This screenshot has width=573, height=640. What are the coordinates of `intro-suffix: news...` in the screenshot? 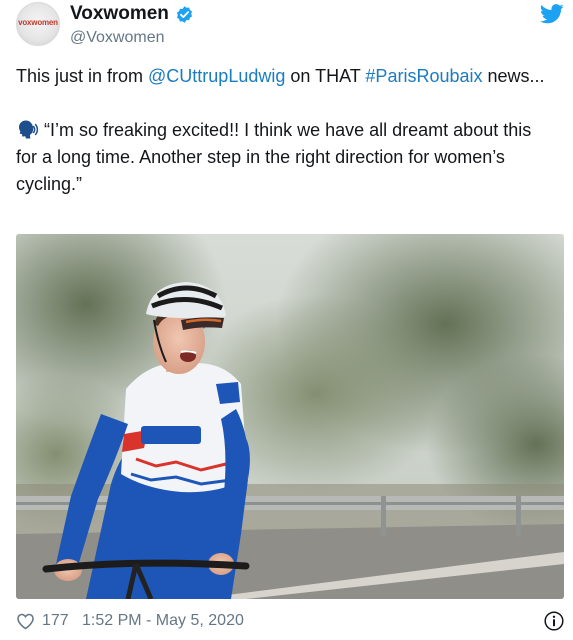 It's located at (513, 76).